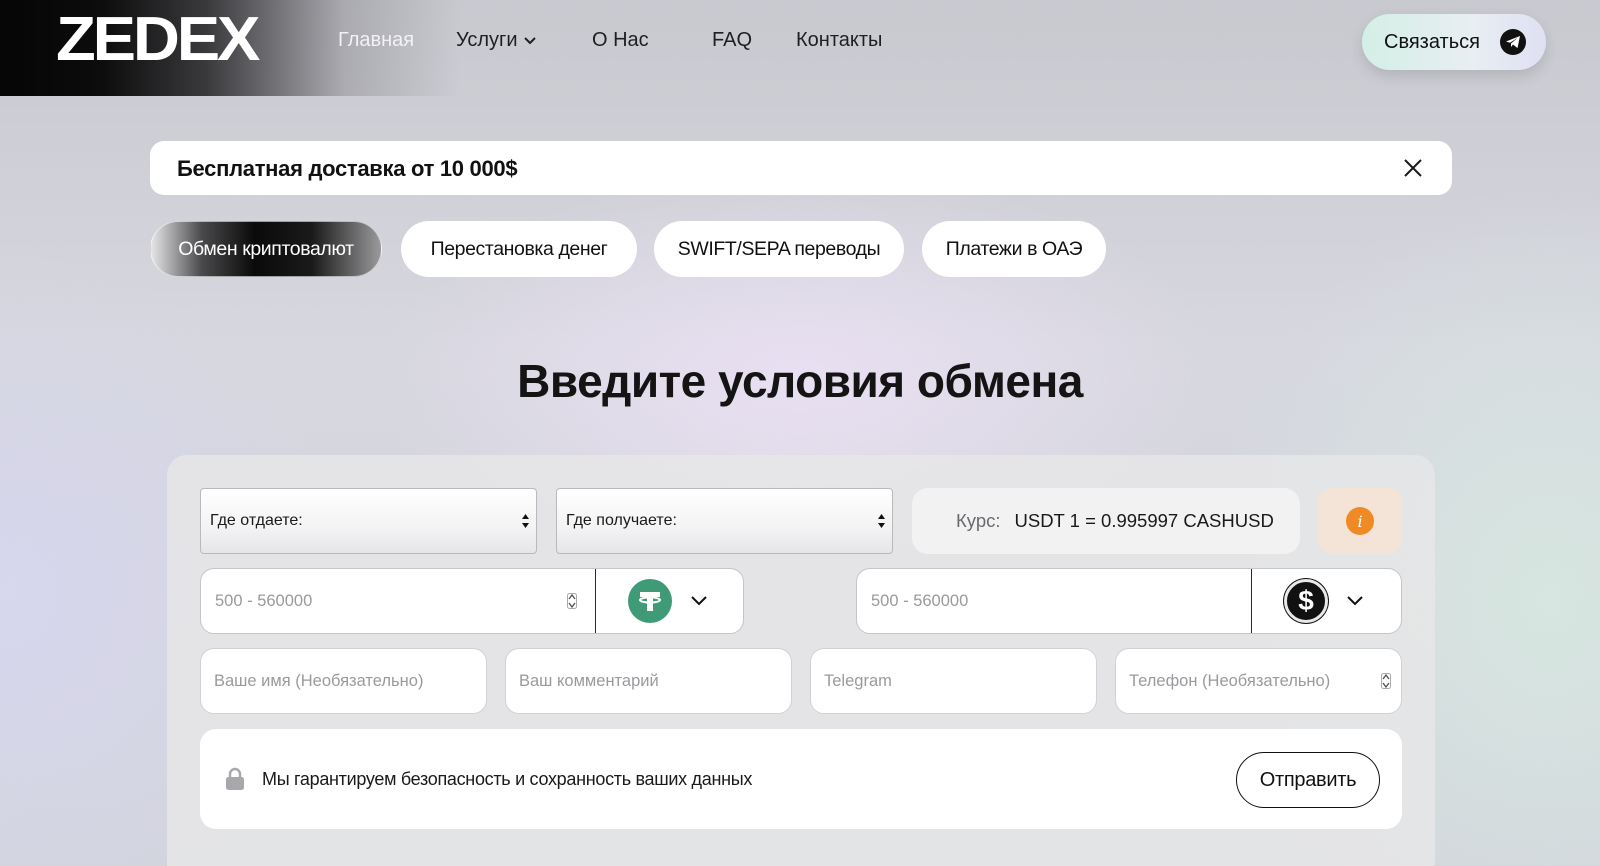 This screenshot has width=1600, height=866. I want to click on section-title: Введите условия обмена, so click(800, 381).